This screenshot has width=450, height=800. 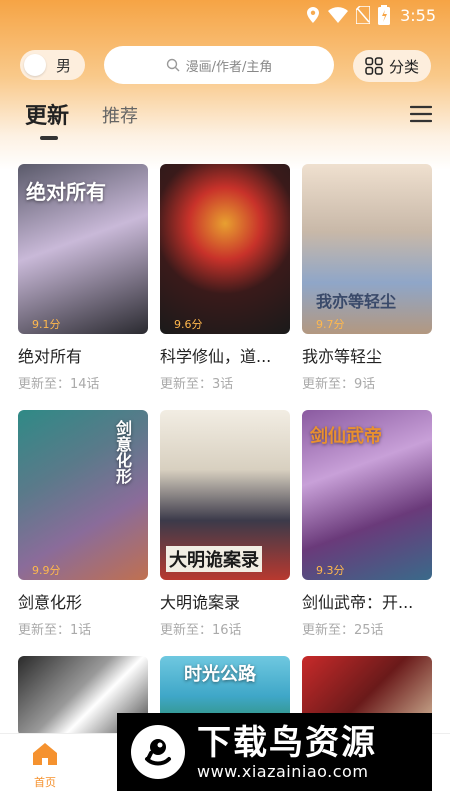 I want to click on menu-icon, so click(x=421, y=114).